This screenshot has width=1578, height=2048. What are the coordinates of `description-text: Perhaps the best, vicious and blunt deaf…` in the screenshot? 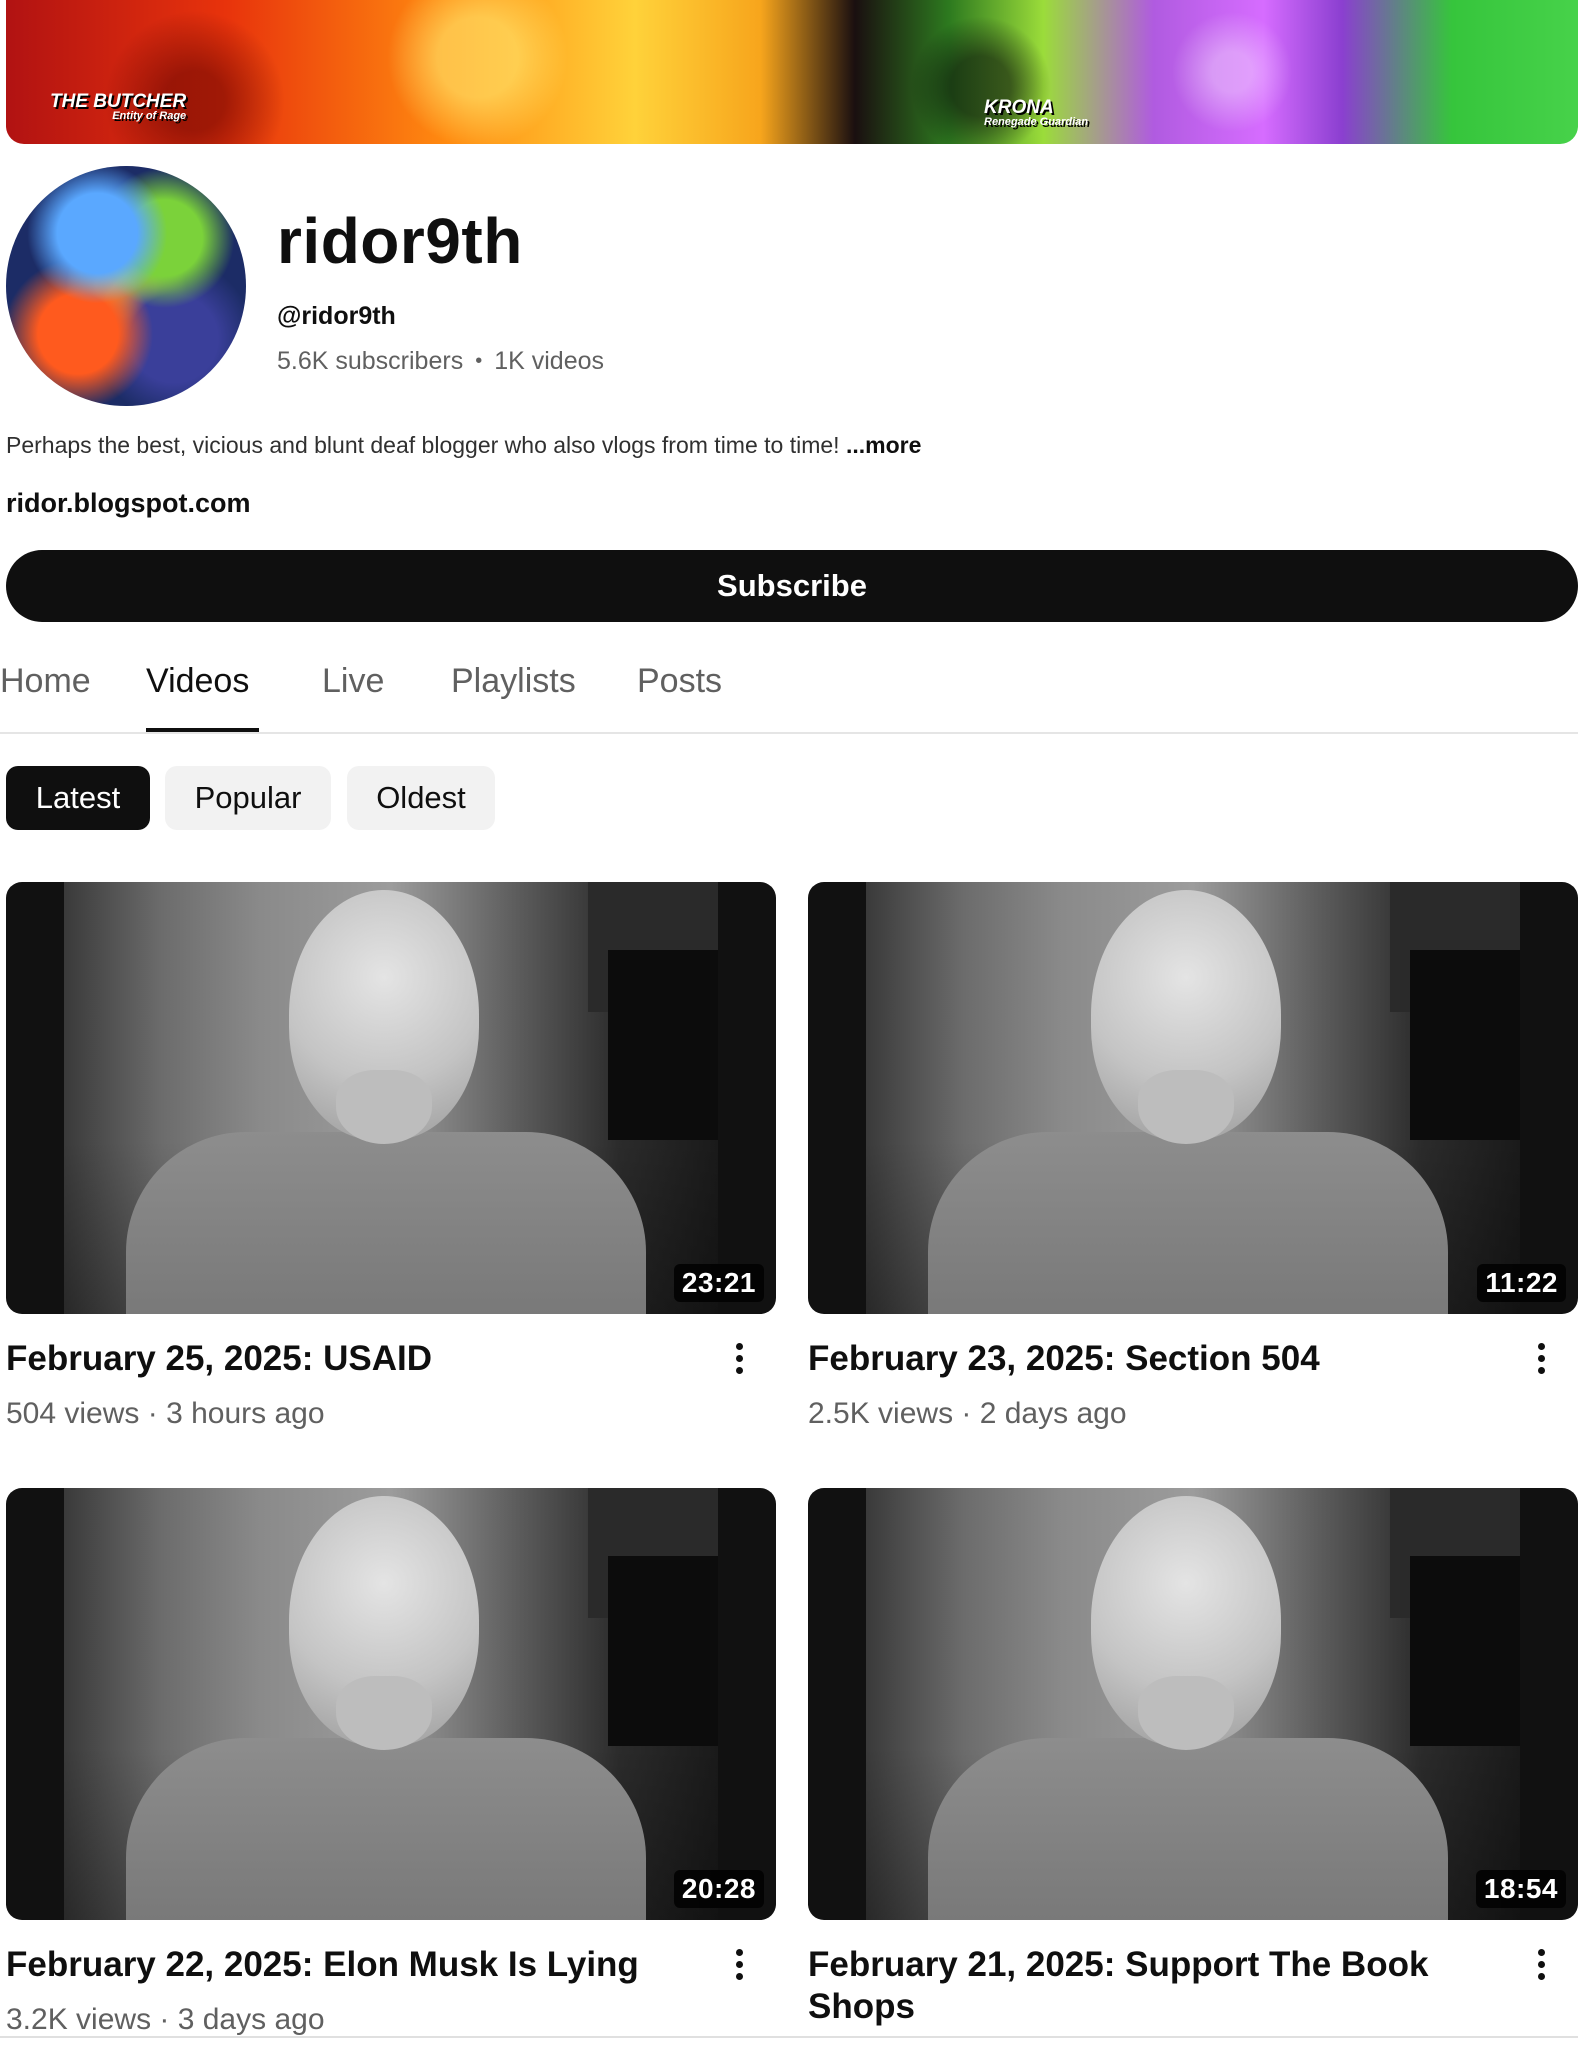 It's located at (426, 445).